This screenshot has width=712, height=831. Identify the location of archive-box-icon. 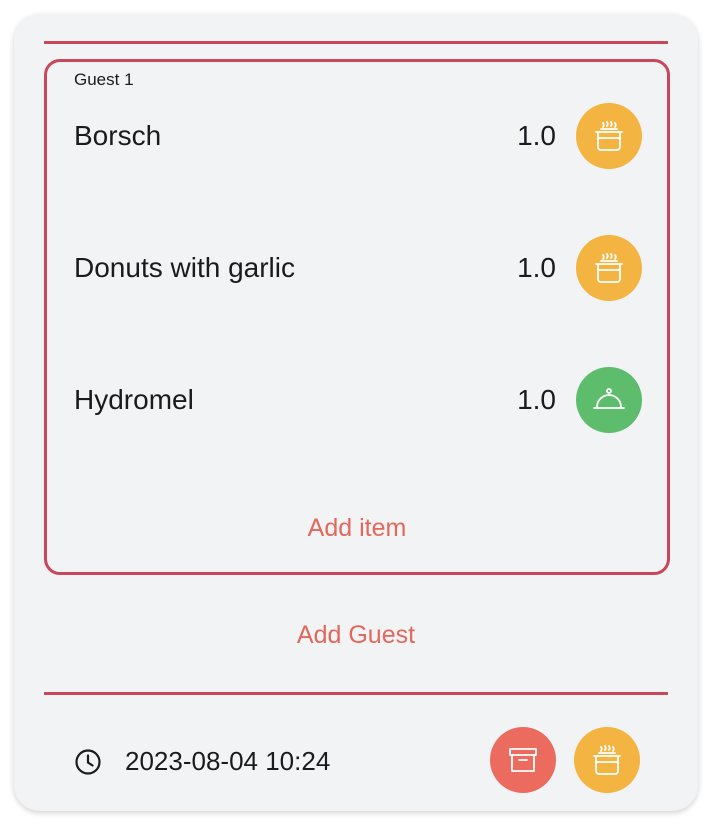
(523, 760).